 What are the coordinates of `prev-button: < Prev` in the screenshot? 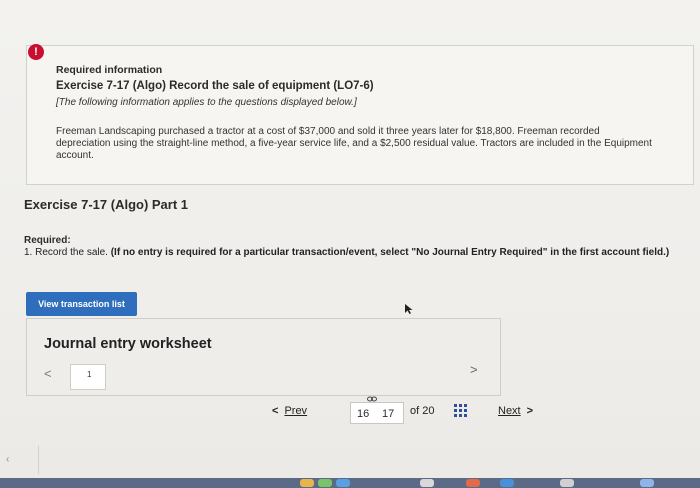 It's located at (289, 411).